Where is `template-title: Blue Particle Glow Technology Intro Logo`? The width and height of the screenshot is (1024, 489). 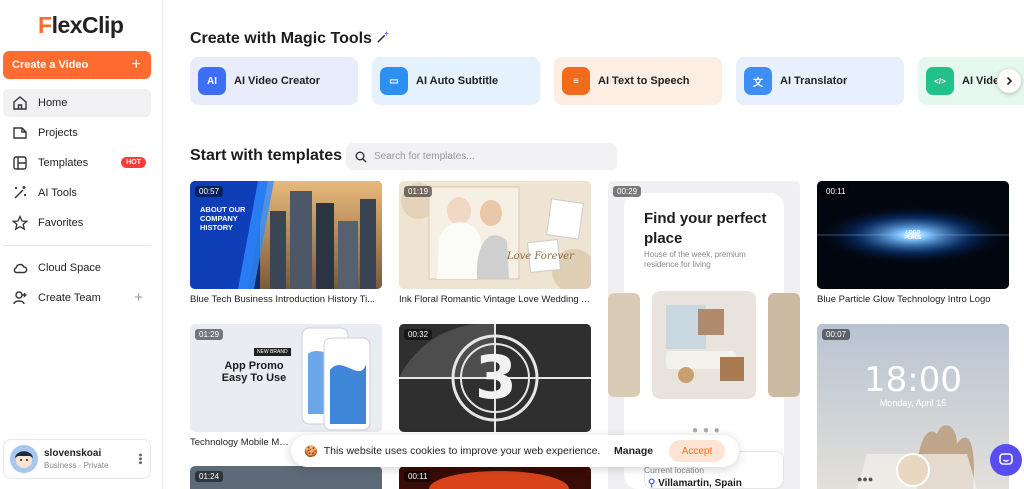 template-title: Blue Particle Glow Technology Intro Logo is located at coordinates (913, 299).